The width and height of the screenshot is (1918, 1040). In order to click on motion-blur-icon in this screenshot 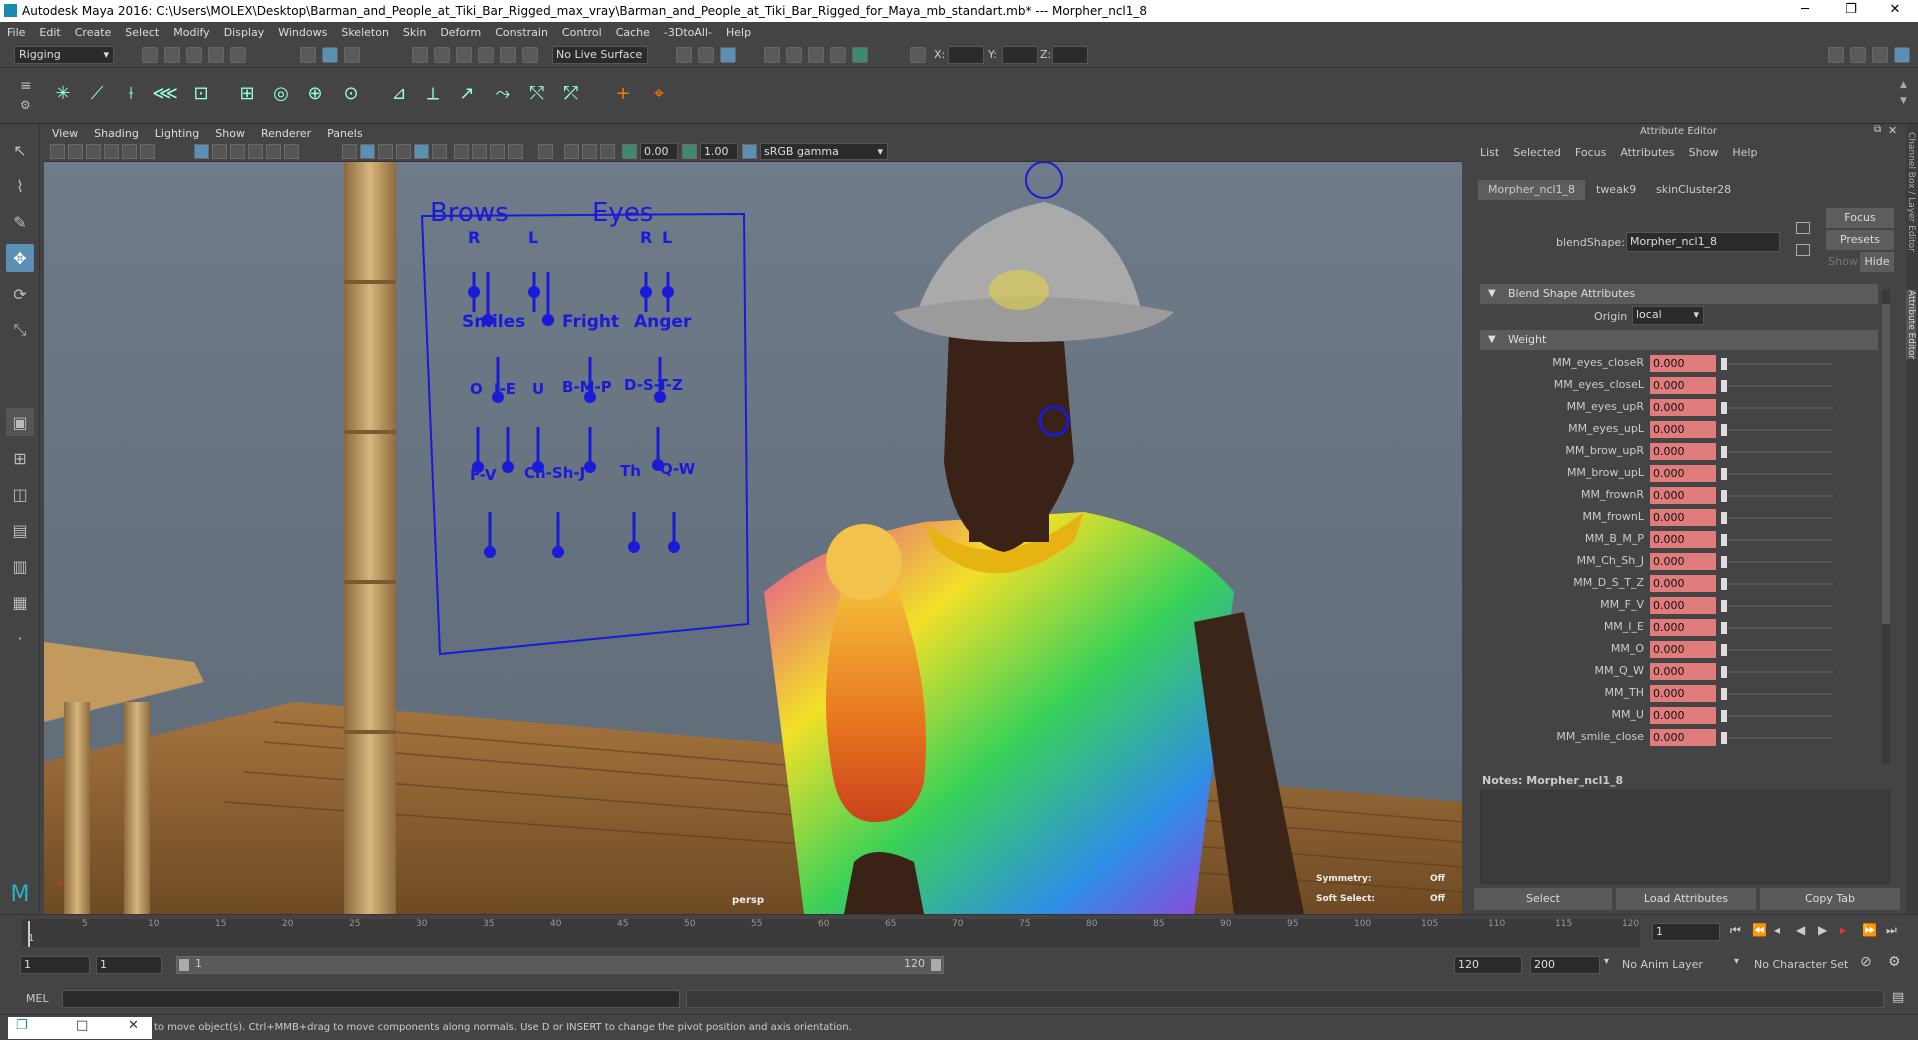, I will do `click(497, 151)`.